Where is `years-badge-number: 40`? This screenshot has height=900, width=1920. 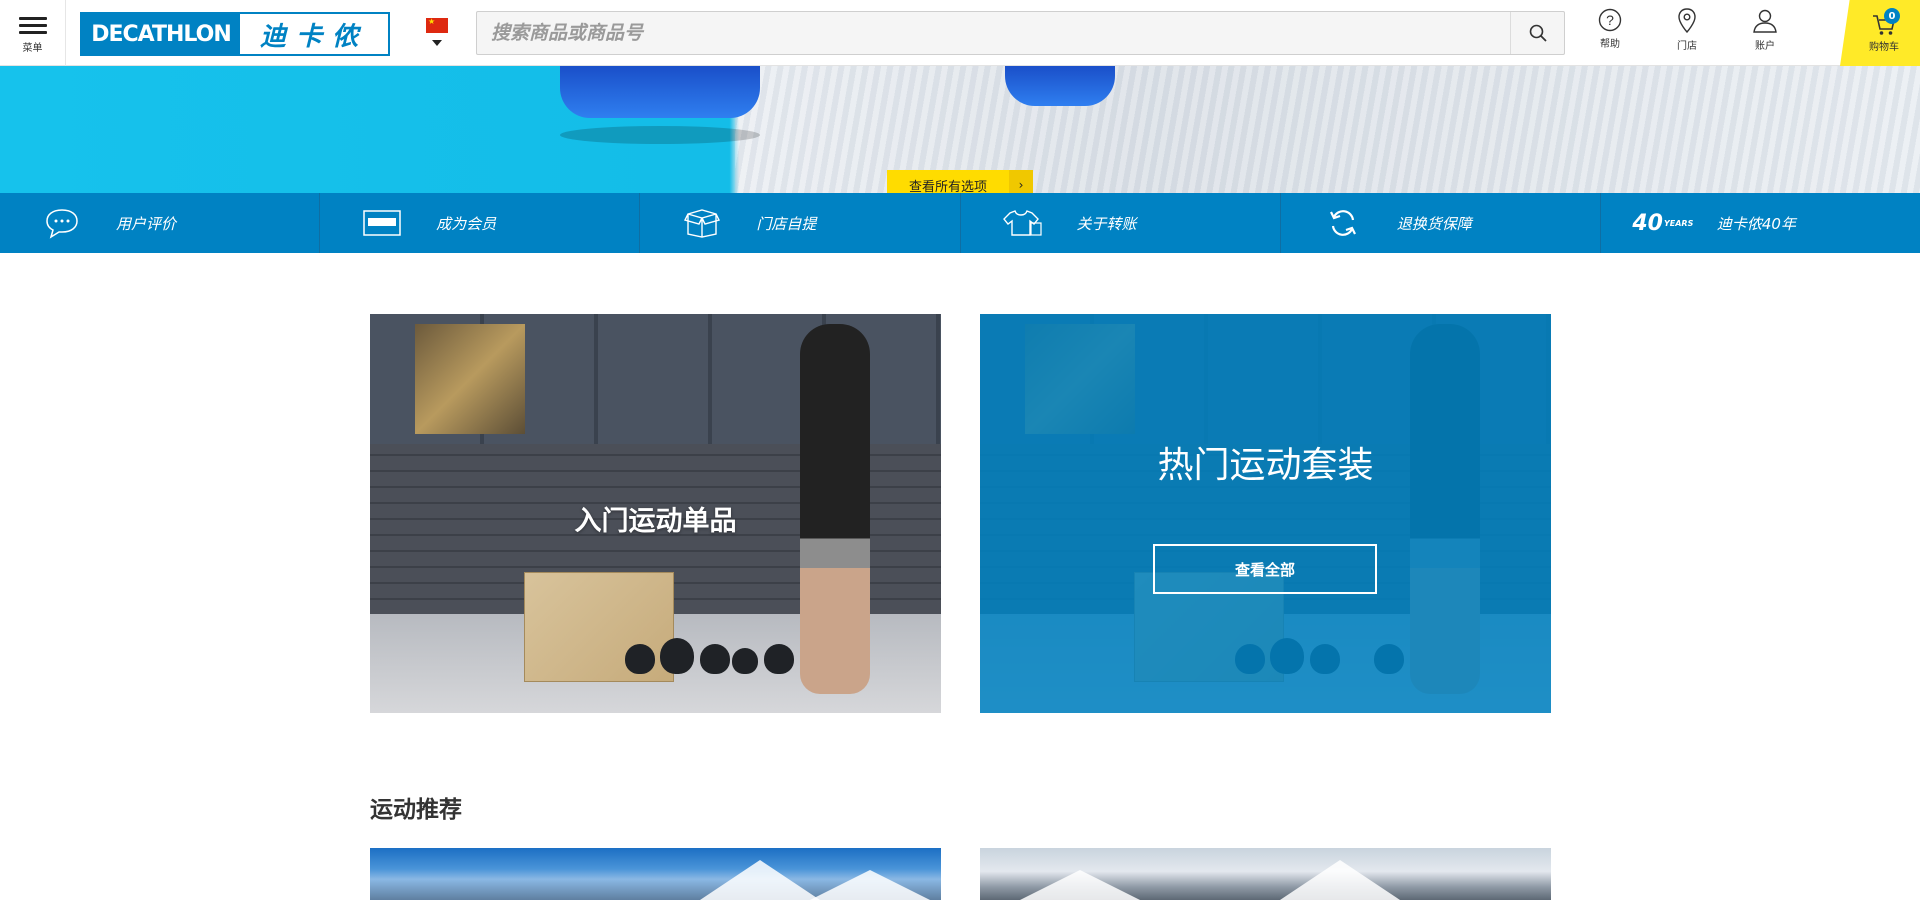
years-badge-number: 40 is located at coordinates (1647, 223).